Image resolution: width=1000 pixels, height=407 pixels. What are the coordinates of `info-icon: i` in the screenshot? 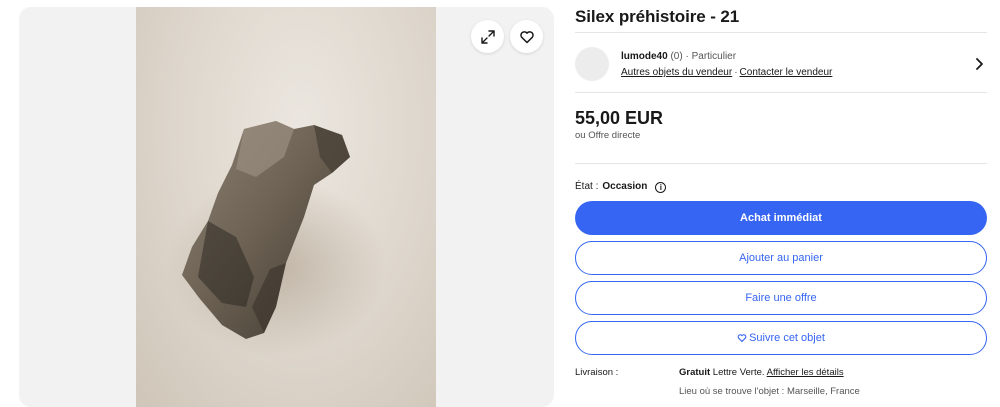 It's located at (661, 187).